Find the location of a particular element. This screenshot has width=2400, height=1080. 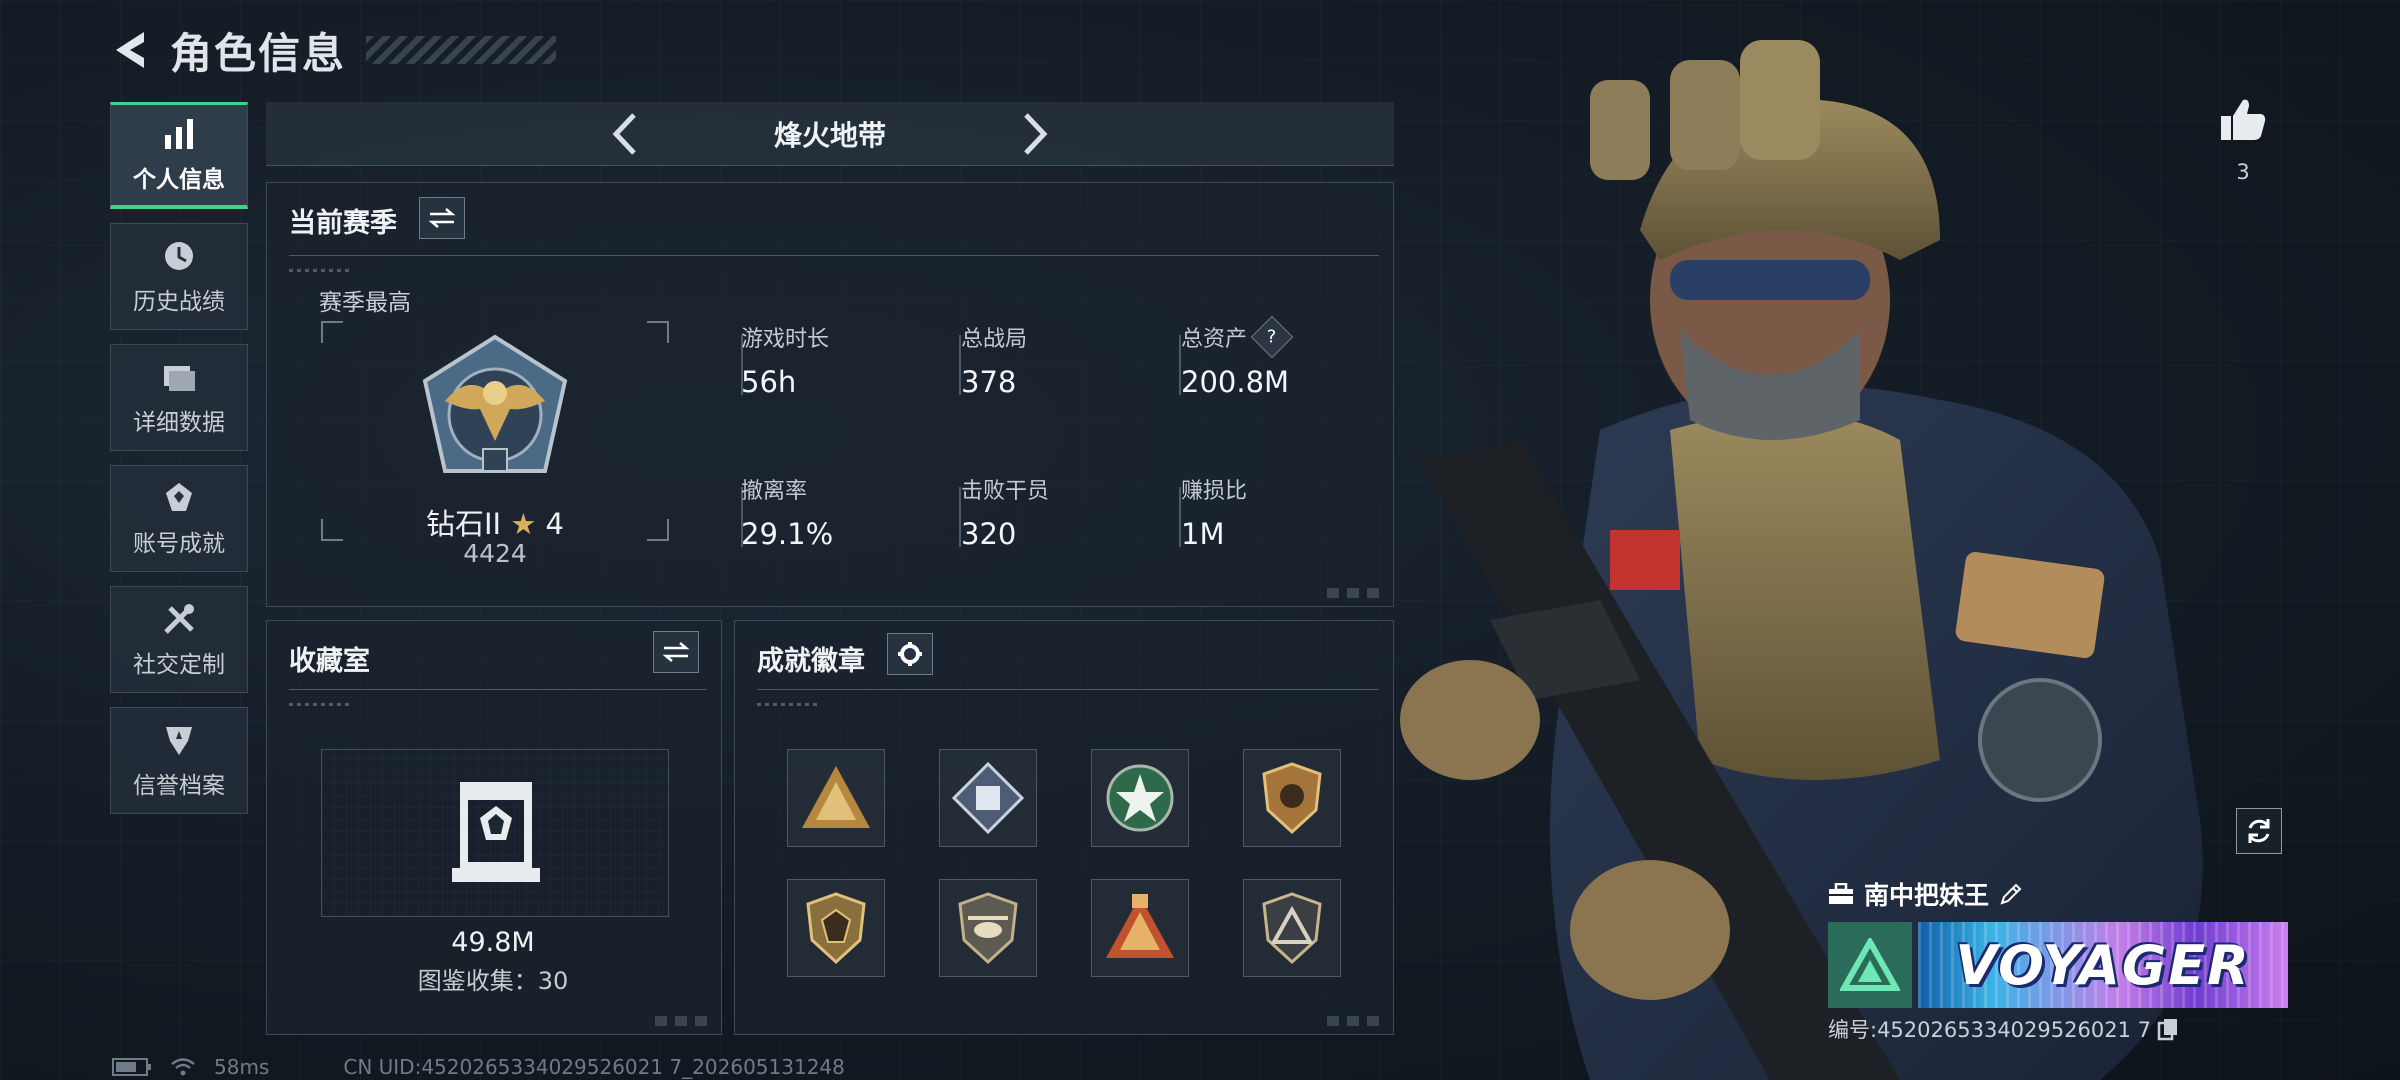

help-icon: ? is located at coordinates (1272, 337).